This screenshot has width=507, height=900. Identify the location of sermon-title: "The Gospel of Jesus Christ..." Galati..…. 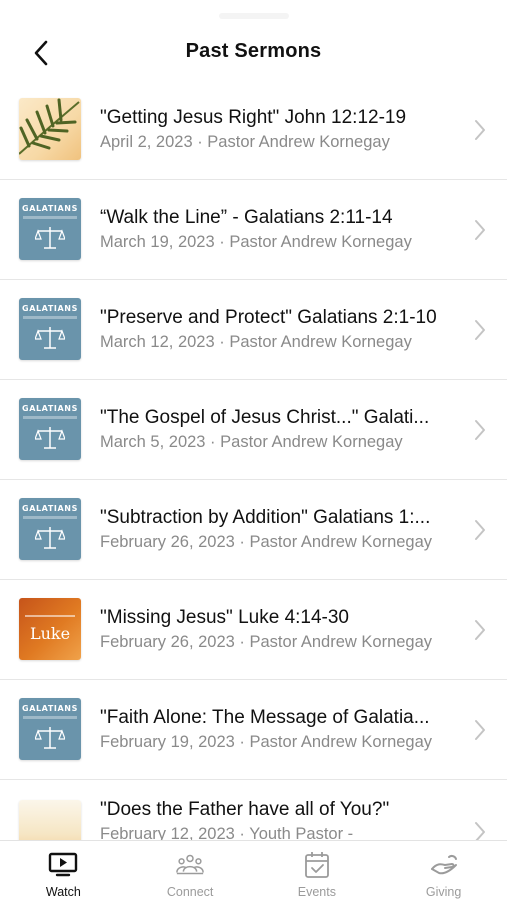
(265, 417).